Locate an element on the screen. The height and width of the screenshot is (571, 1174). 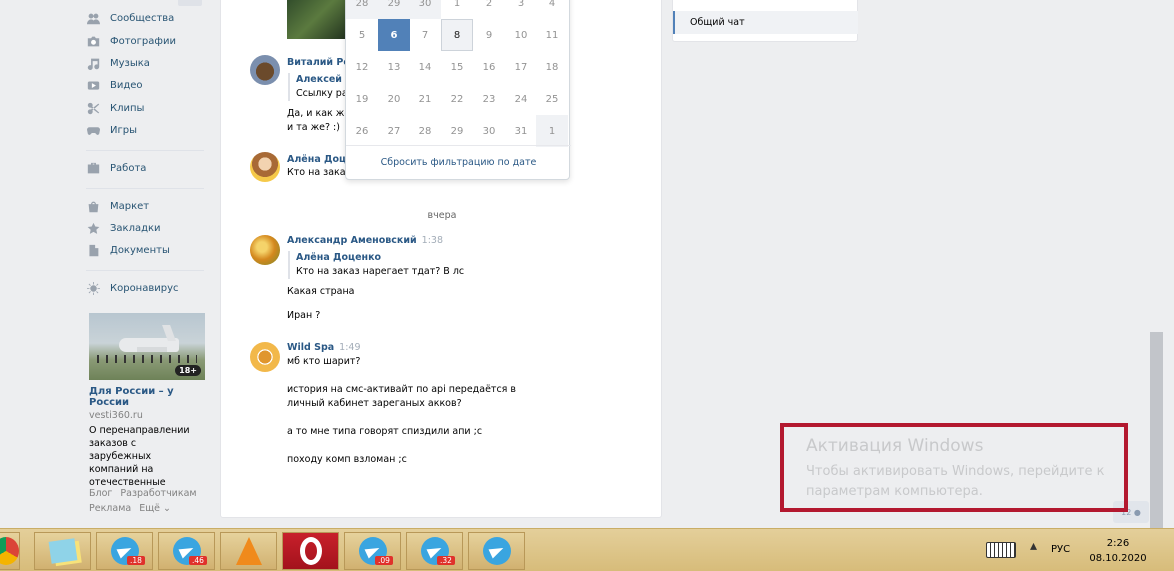
calendar-day: 7 is located at coordinates (425, 35).